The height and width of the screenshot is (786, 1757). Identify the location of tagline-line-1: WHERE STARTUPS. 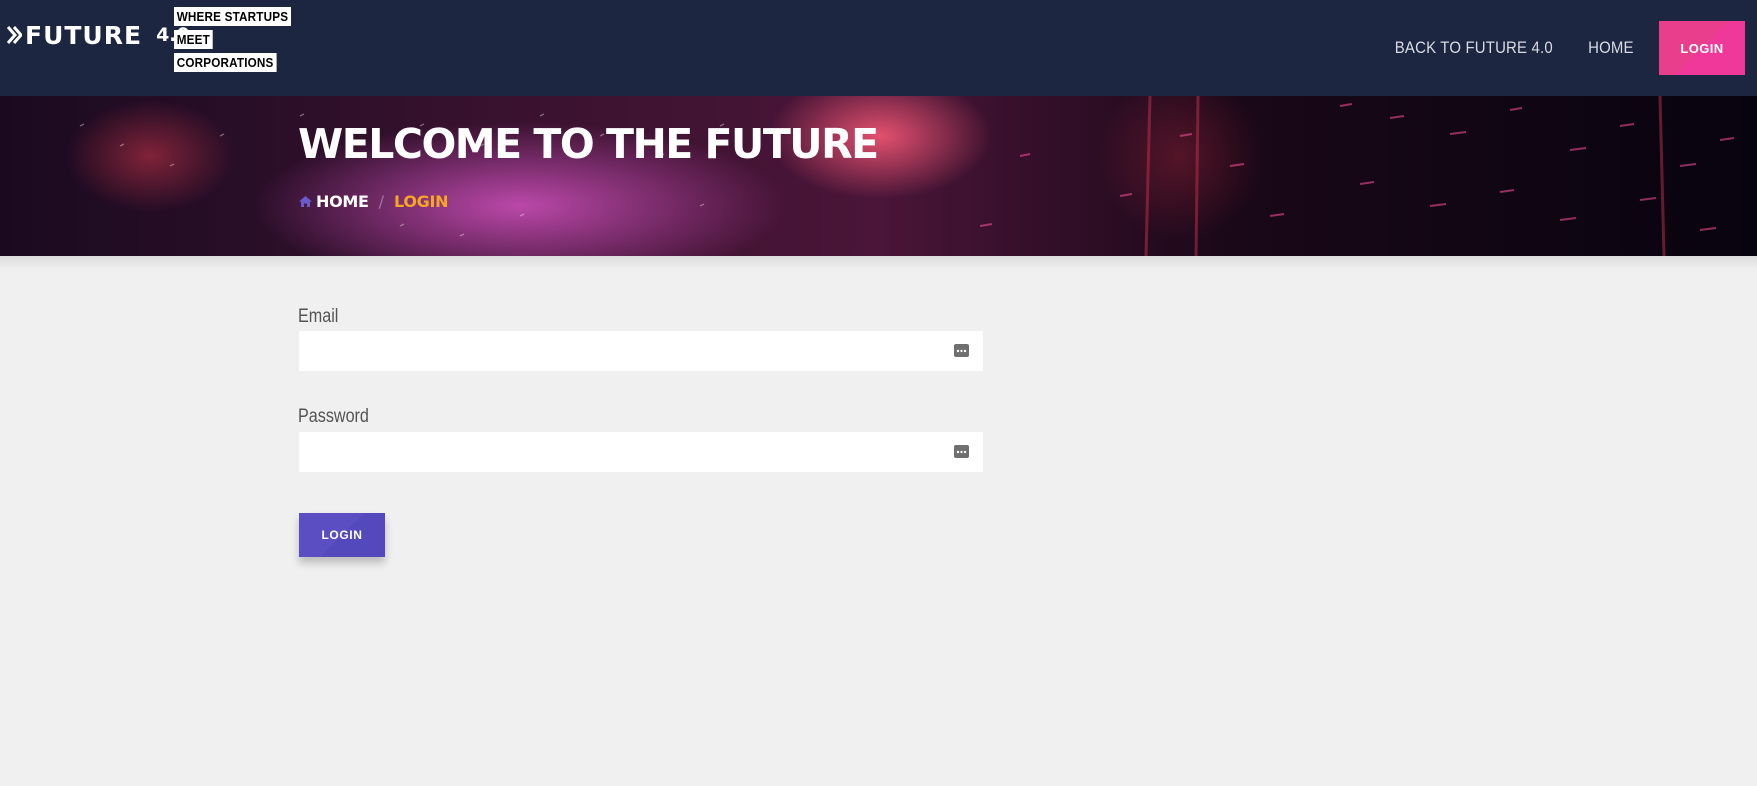
(232, 16).